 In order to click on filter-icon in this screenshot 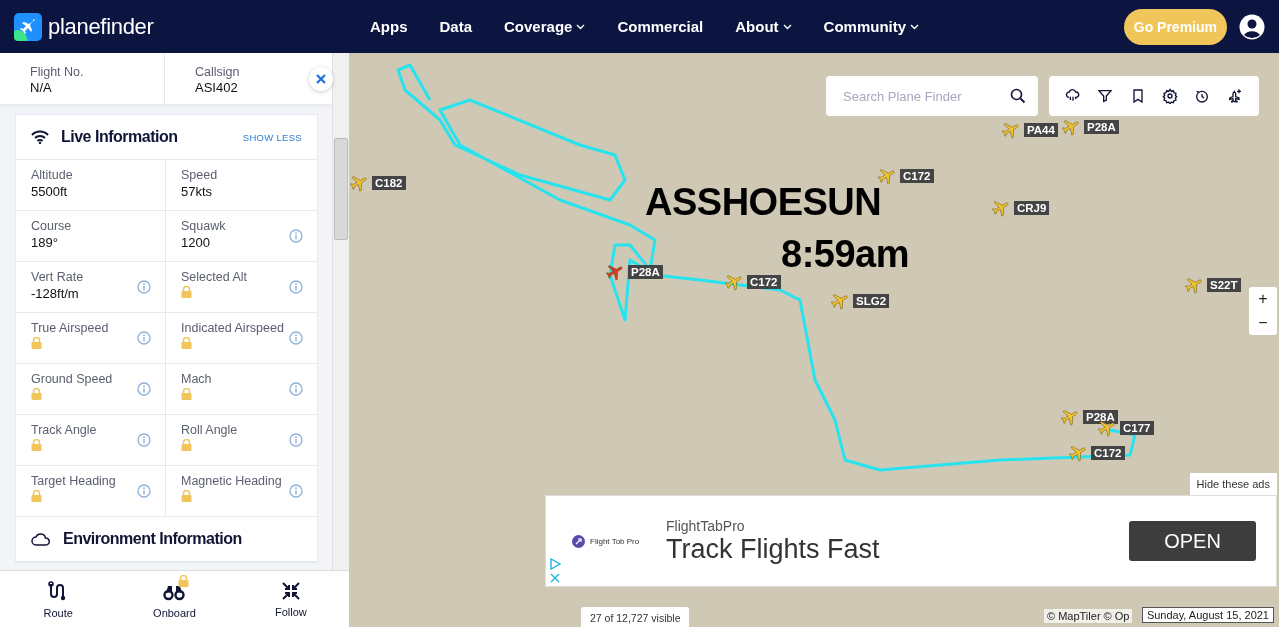, I will do `click(1105, 96)`.